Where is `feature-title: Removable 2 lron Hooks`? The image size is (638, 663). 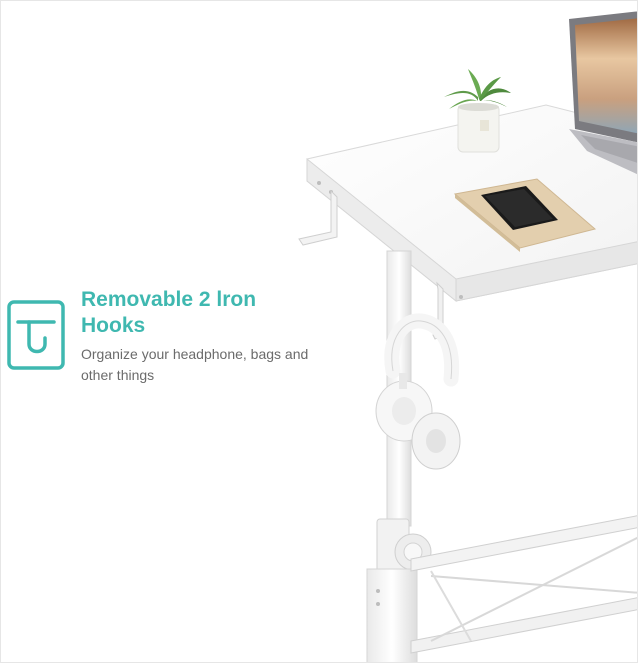 feature-title: Removable 2 lron Hooks is located at coordinates (169, 312).